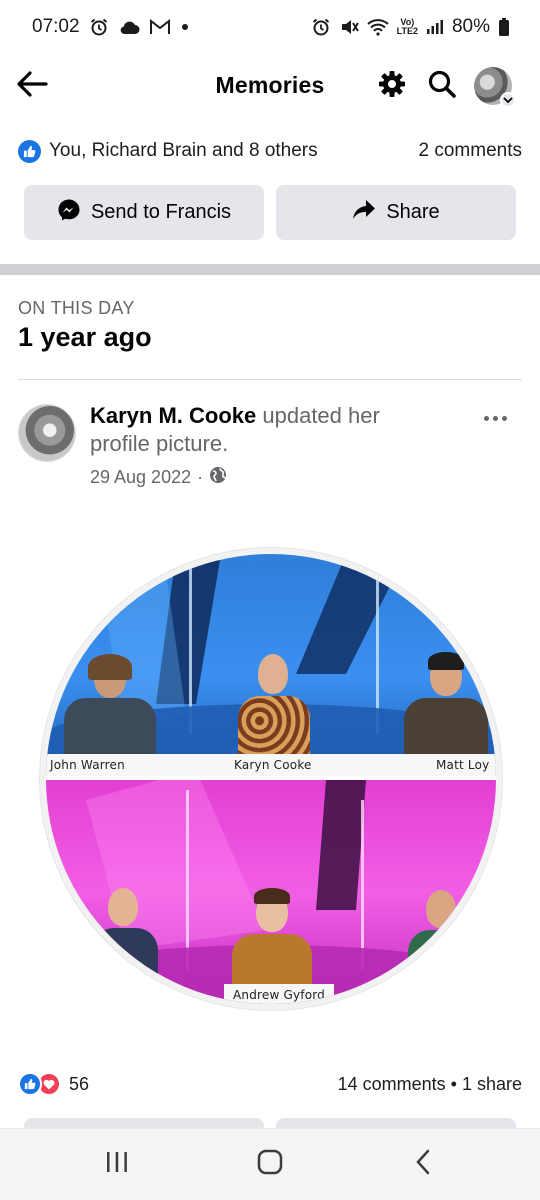 The width and height of the screenshot is (540, 1200). I want to click on nameplate-john-warren: John Warren, so click(87, 765).